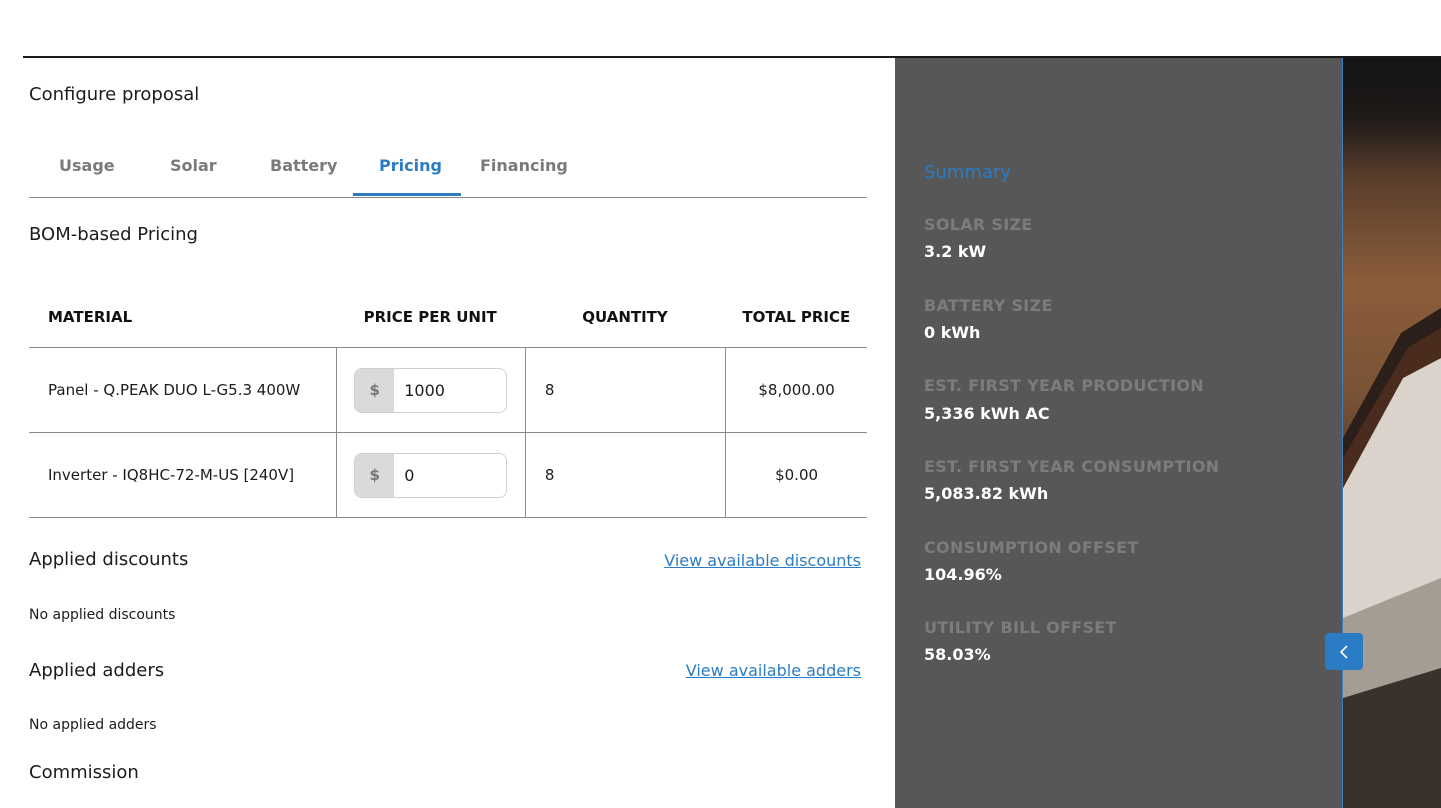  What do you see at coordinates (987, 413) in the screenshot?
I see `summary-value-production: 5,336 kWh AC` at bounding box center [987, 413].